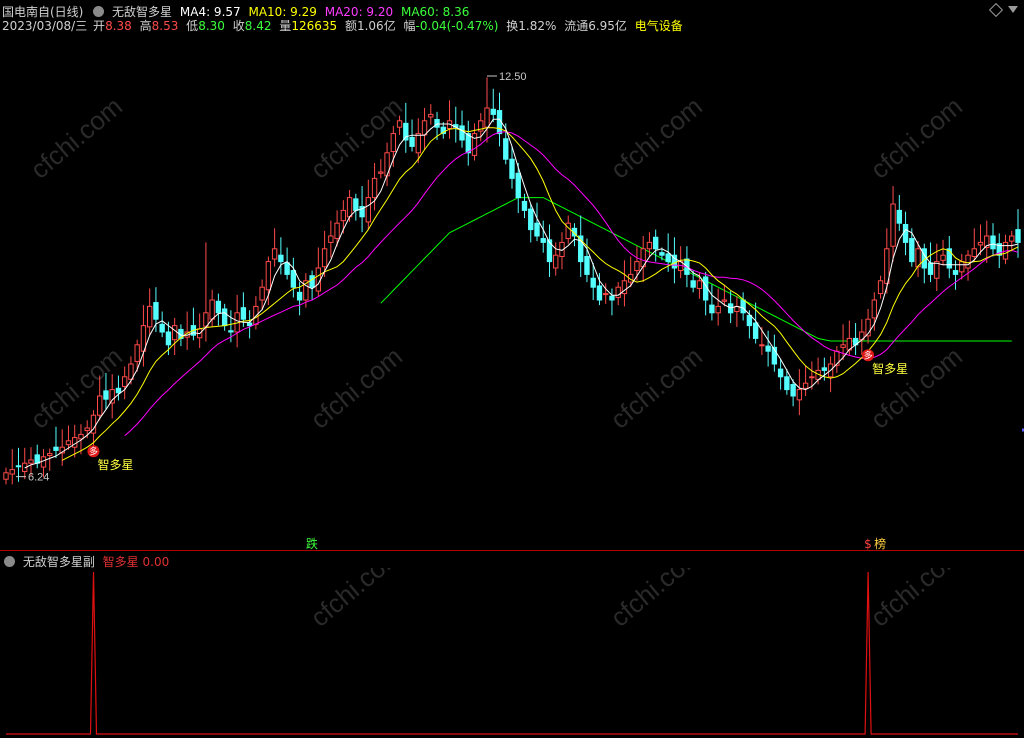  What do you see at coordinates (996, 10) in the screenshot?
I see `maximize-icon` at bounding box center [996, 10].